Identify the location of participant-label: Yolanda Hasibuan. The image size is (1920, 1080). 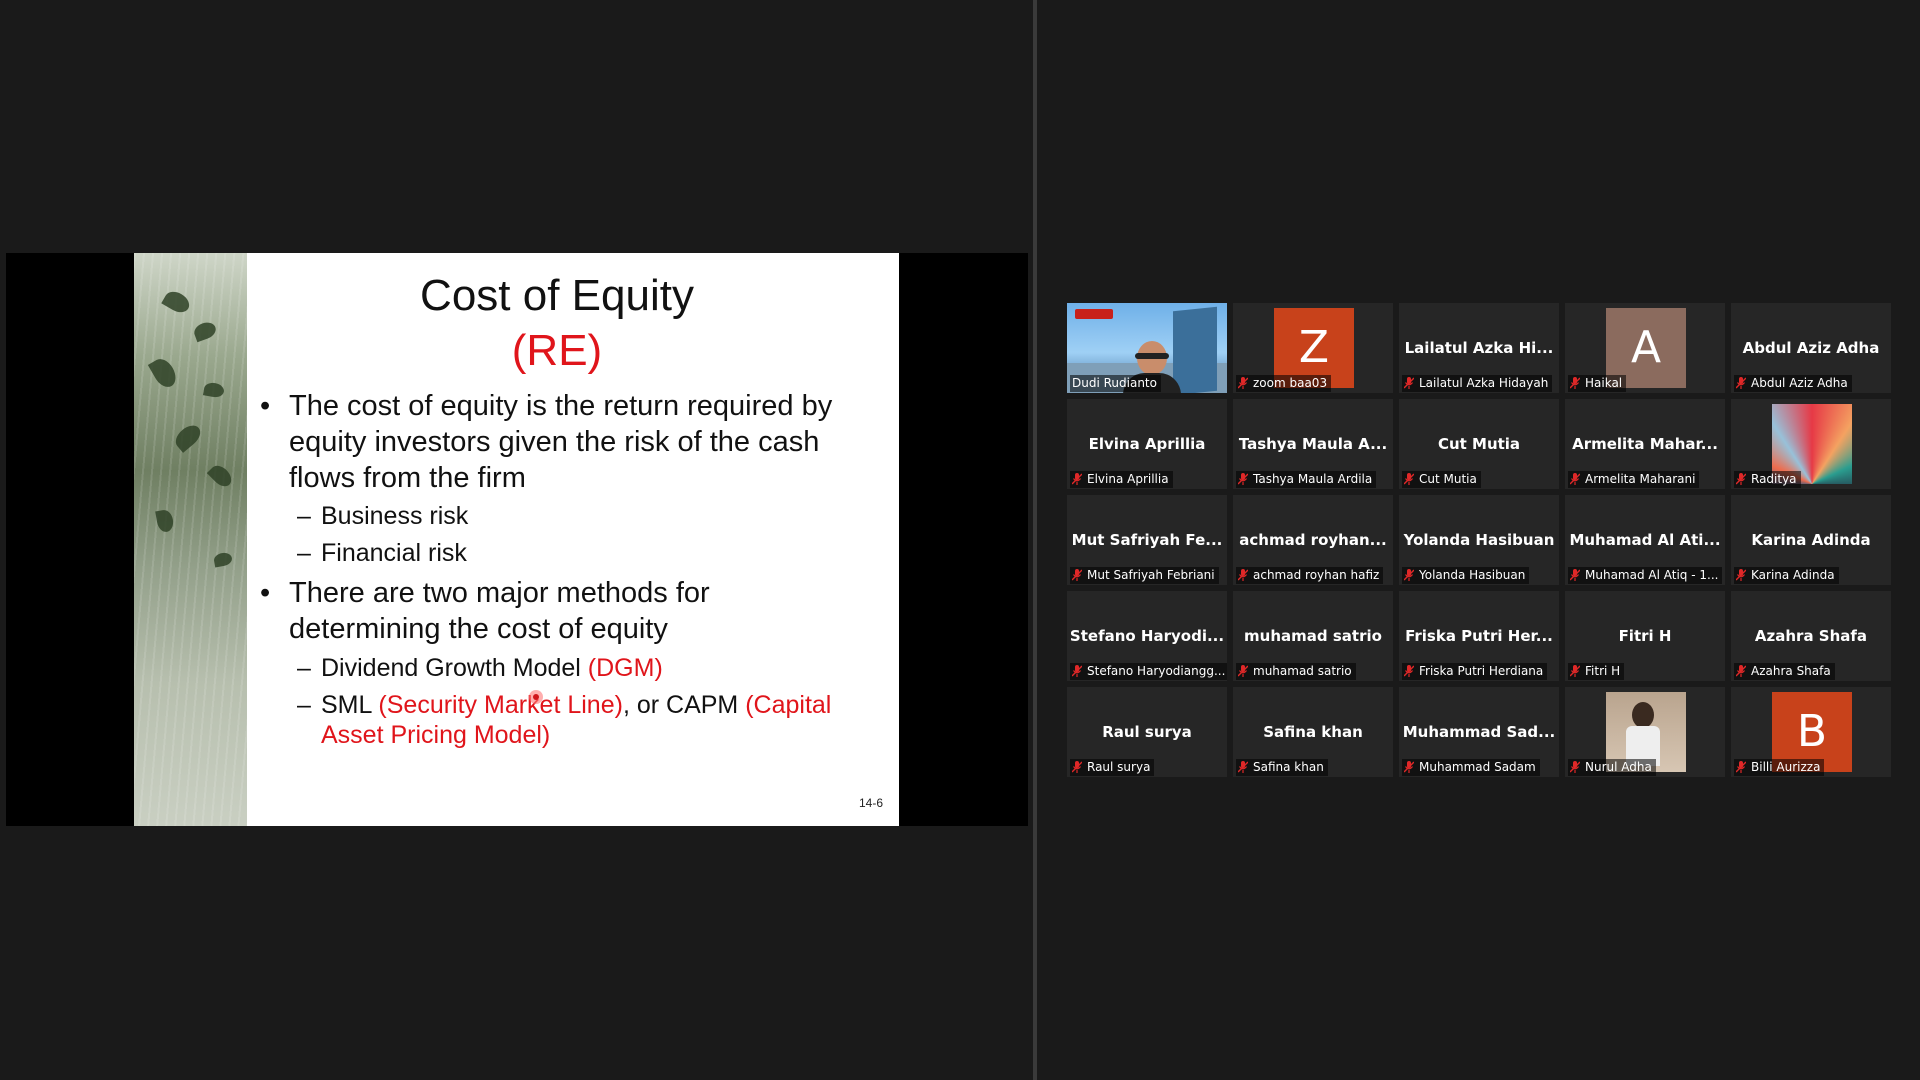
(1466, 575).